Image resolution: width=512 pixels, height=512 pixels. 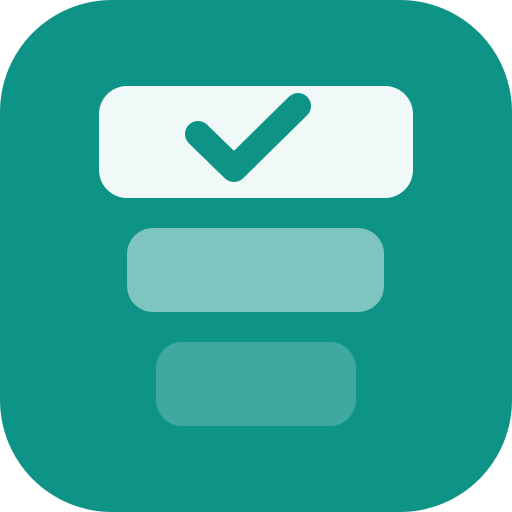 What do you see at coordinates (255, 270) in the screenshot?
I see `middle-item-bar` at bounding box center [255, 270].